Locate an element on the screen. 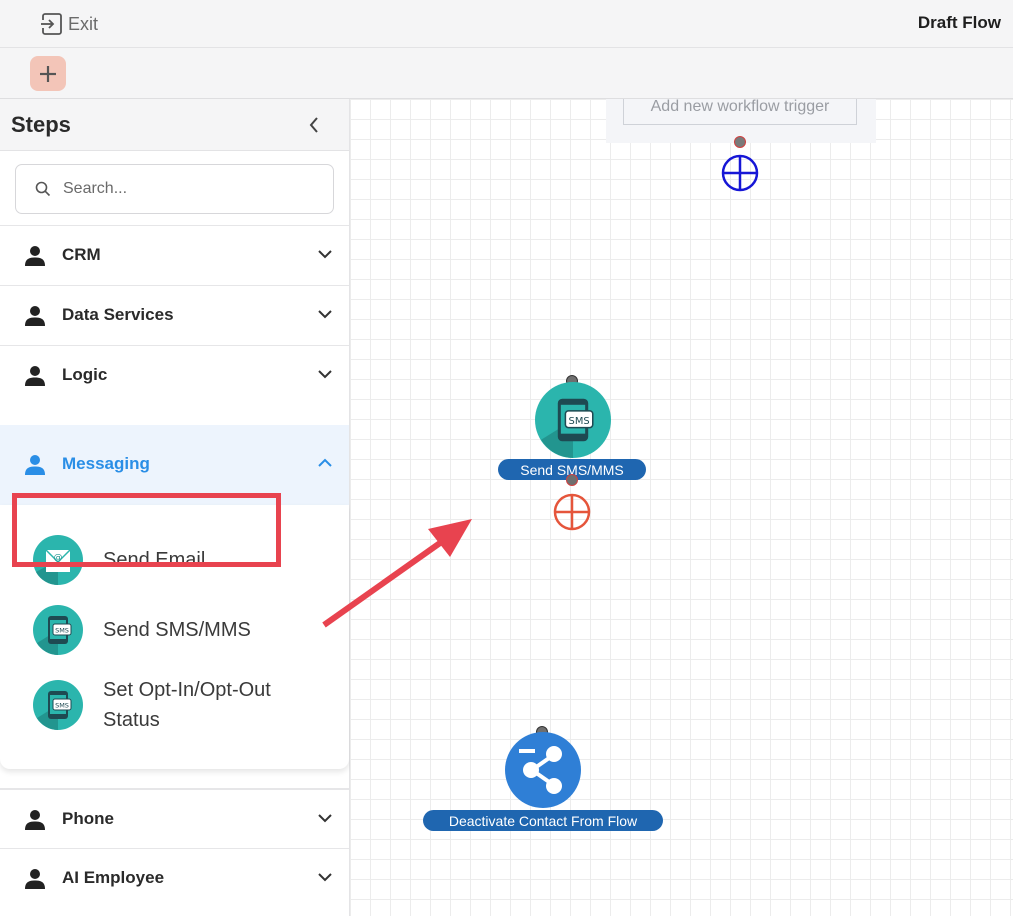 The image size is (1013, 916). chevron-up-icon is located at coordinates (325, 462).